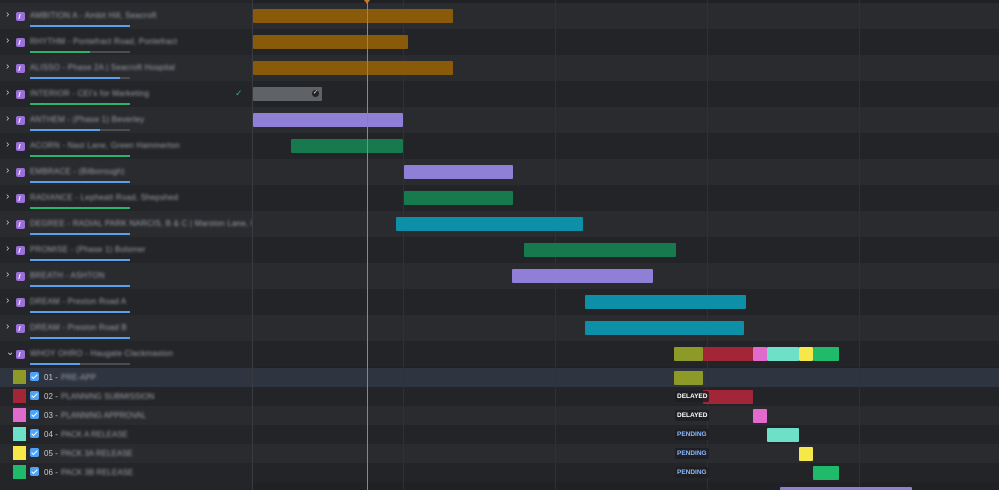 This screenshot has height=490, width=999. What do you see at coordinates (107, 396) in the screenshot?
I see `task-name: PLANNING SUBMISSION` at bounding box center [107, 396].